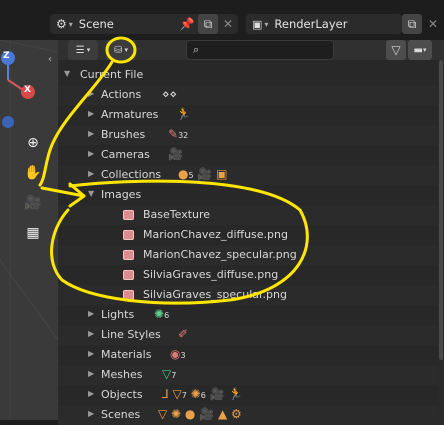  I want to click on tree-item-lights: ▶ Lights ✺6, so click(251, 315).